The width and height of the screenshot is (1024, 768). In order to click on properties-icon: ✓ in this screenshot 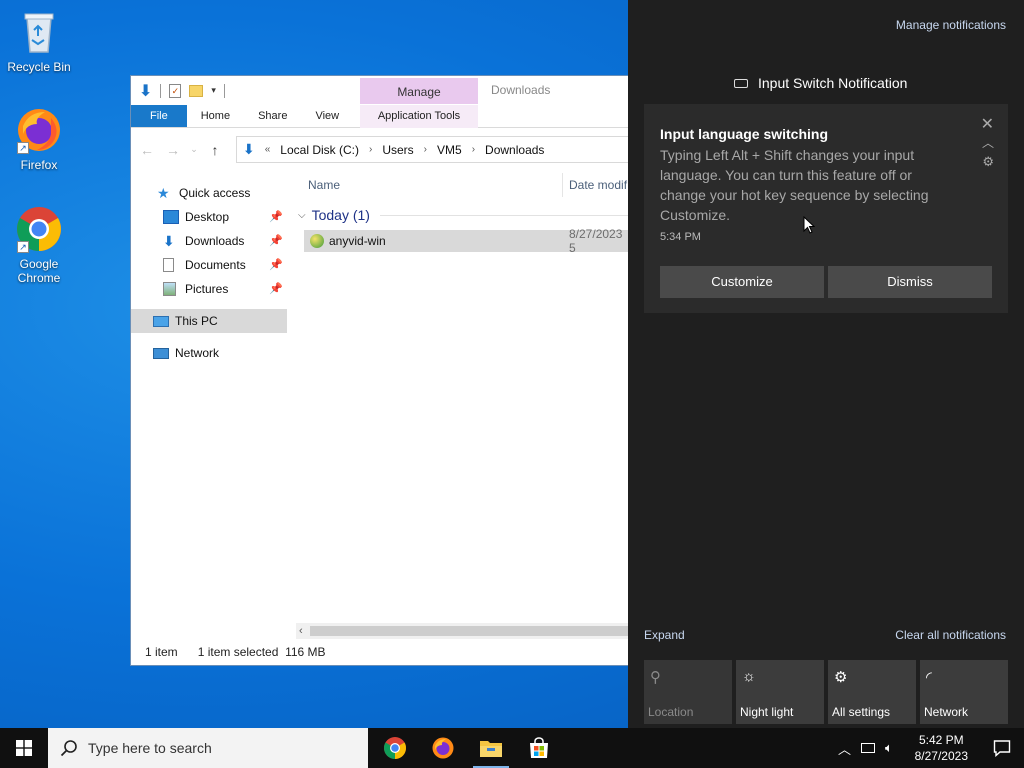, I will do `click(175, 90)`.